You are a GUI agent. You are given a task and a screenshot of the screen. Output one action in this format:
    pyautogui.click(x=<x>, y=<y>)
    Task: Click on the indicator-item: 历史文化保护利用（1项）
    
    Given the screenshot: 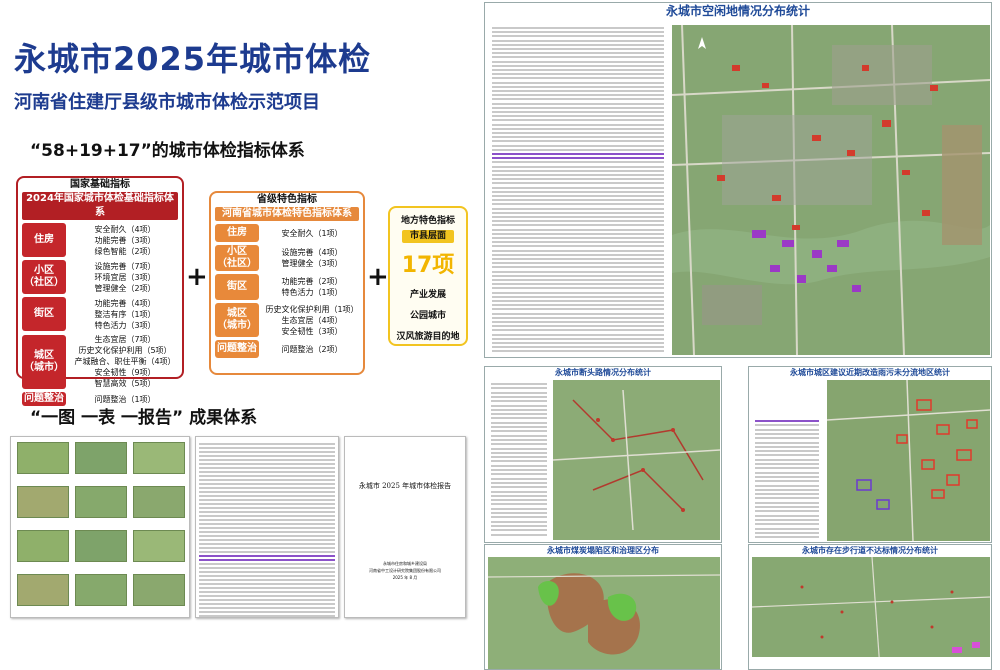 What is the action you would take?
    pyautogui.click(x=312, y=309)
    